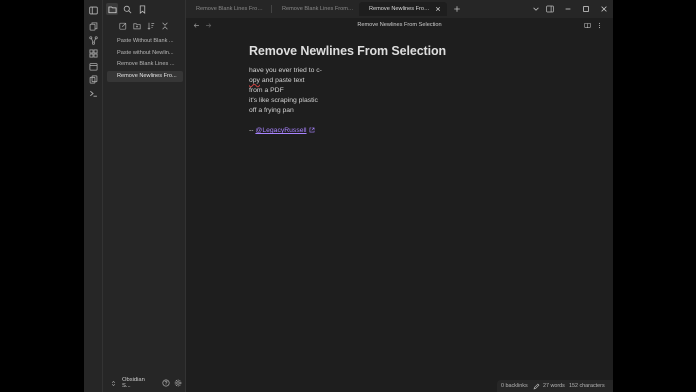  Describe the element at coordinates (604, 9) in the screenshot. I see `close-window-icon` at that location.